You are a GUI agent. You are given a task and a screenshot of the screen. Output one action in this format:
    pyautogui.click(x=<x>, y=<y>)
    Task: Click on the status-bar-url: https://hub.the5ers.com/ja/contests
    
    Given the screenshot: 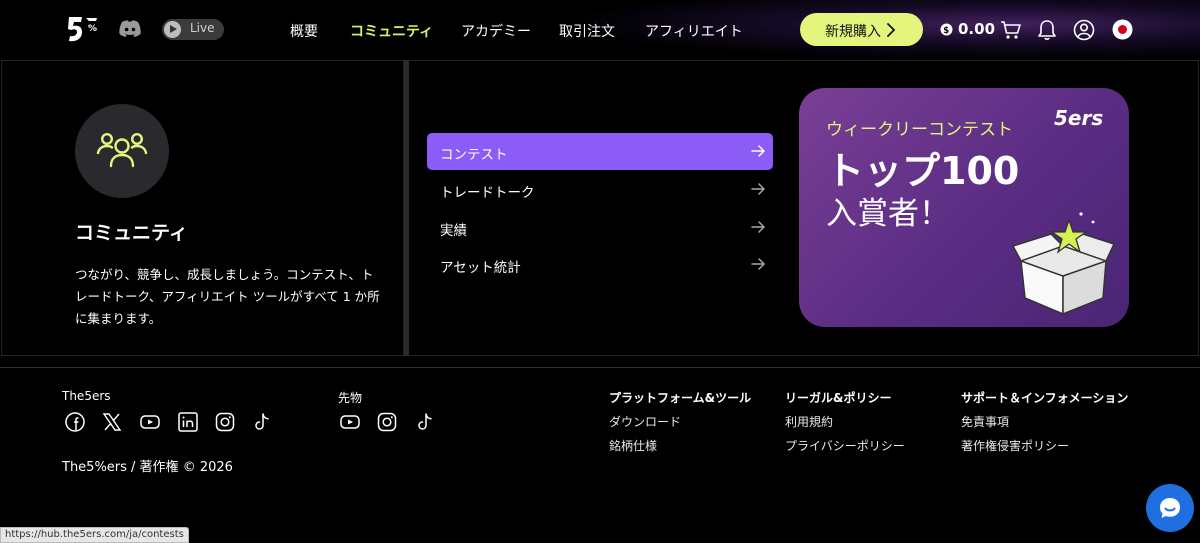 What is the action you would take?
    pyautogui.click(x=94, y=535)
    